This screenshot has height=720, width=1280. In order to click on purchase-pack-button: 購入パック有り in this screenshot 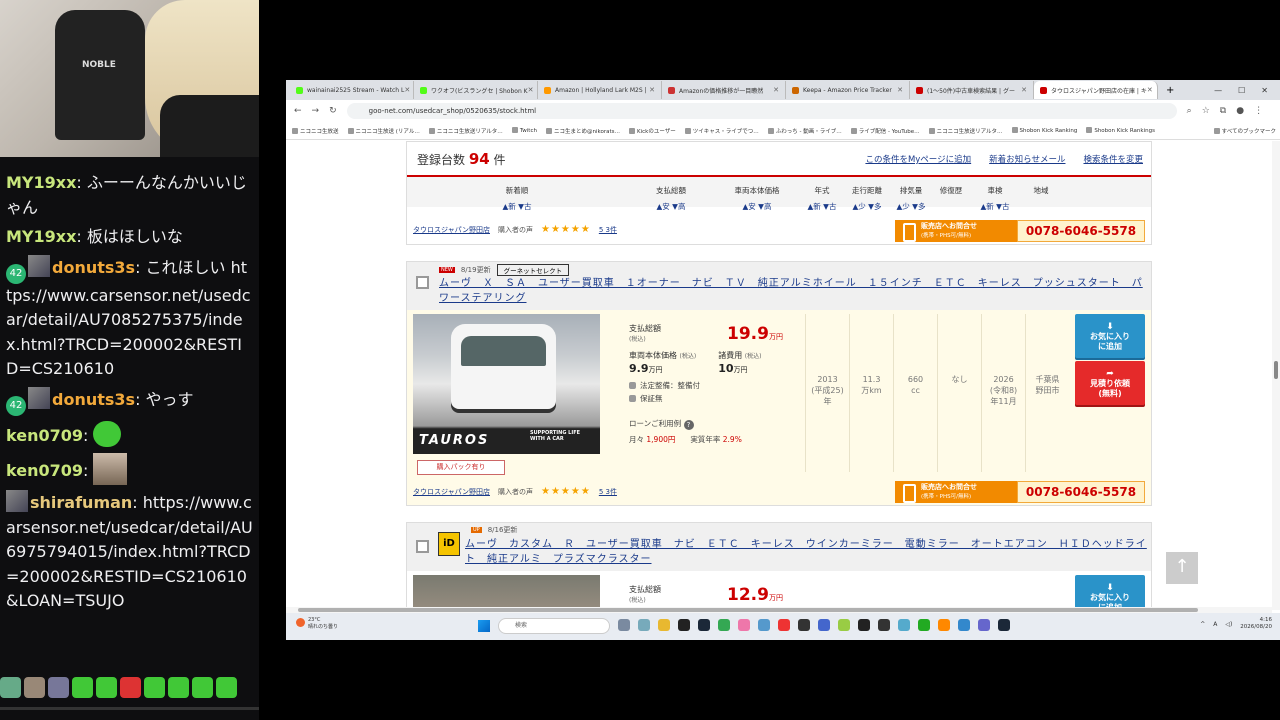, I will do `click(461, 467)`.